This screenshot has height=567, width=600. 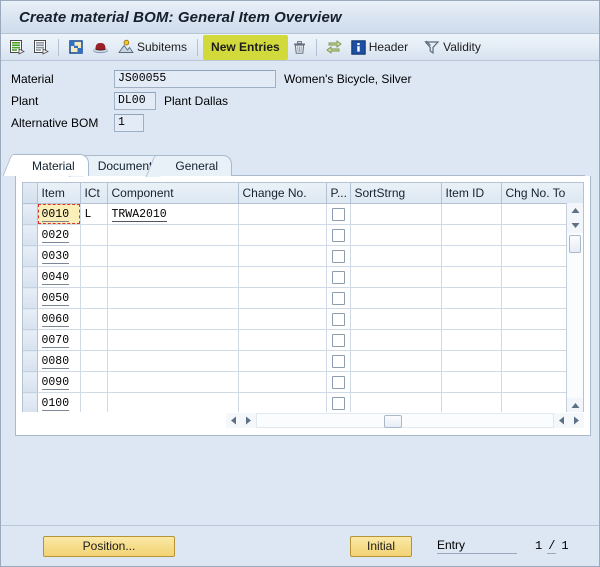 What do you see at coordinates (17, 47) in the screenshot?
I see `check-entries-icon` at bounding box center [17, 47].